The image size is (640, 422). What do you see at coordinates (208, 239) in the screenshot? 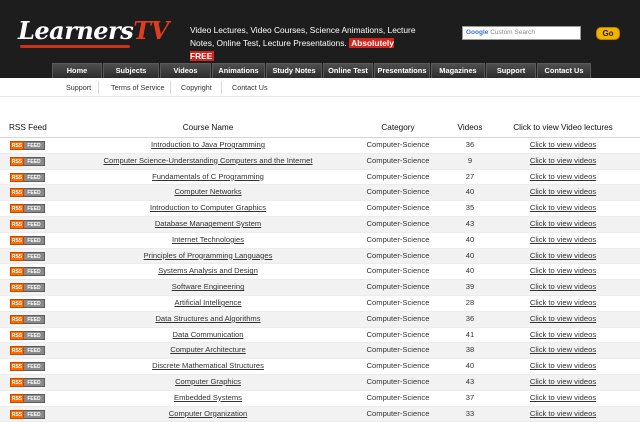
I see `course-name-link: Internet Technologies` at bounding box center [208, 239].